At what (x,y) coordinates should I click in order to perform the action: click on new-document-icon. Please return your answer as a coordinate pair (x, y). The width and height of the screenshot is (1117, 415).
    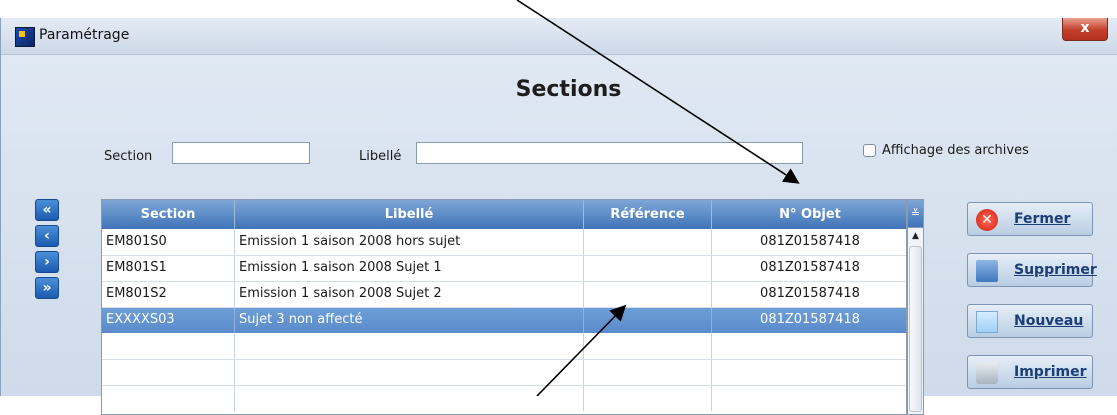
    Looking at the image, I should click on (987, 322).